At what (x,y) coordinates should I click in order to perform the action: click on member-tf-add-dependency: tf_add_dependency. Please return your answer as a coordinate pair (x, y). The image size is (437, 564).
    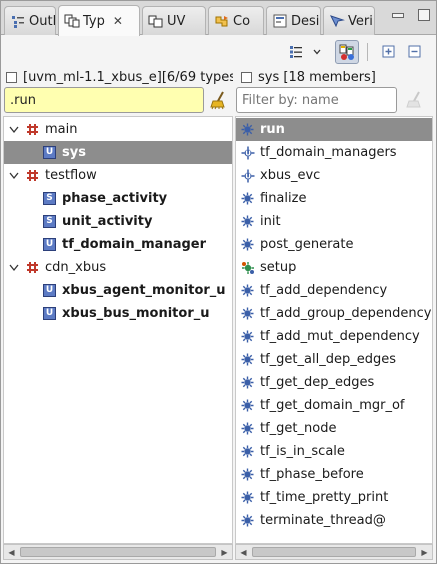
    Looking at the image, I should click on (334, 290).